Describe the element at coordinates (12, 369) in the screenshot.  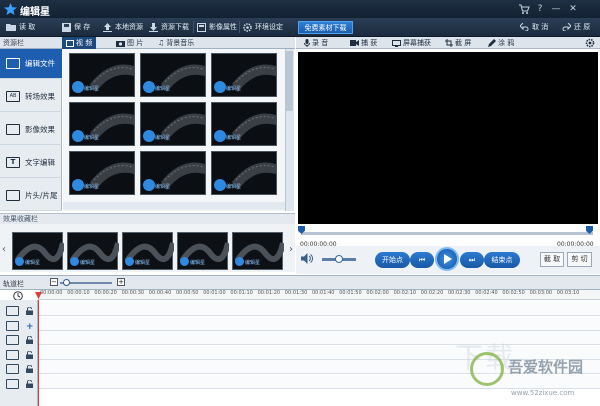
I see `text-icon` at that location.